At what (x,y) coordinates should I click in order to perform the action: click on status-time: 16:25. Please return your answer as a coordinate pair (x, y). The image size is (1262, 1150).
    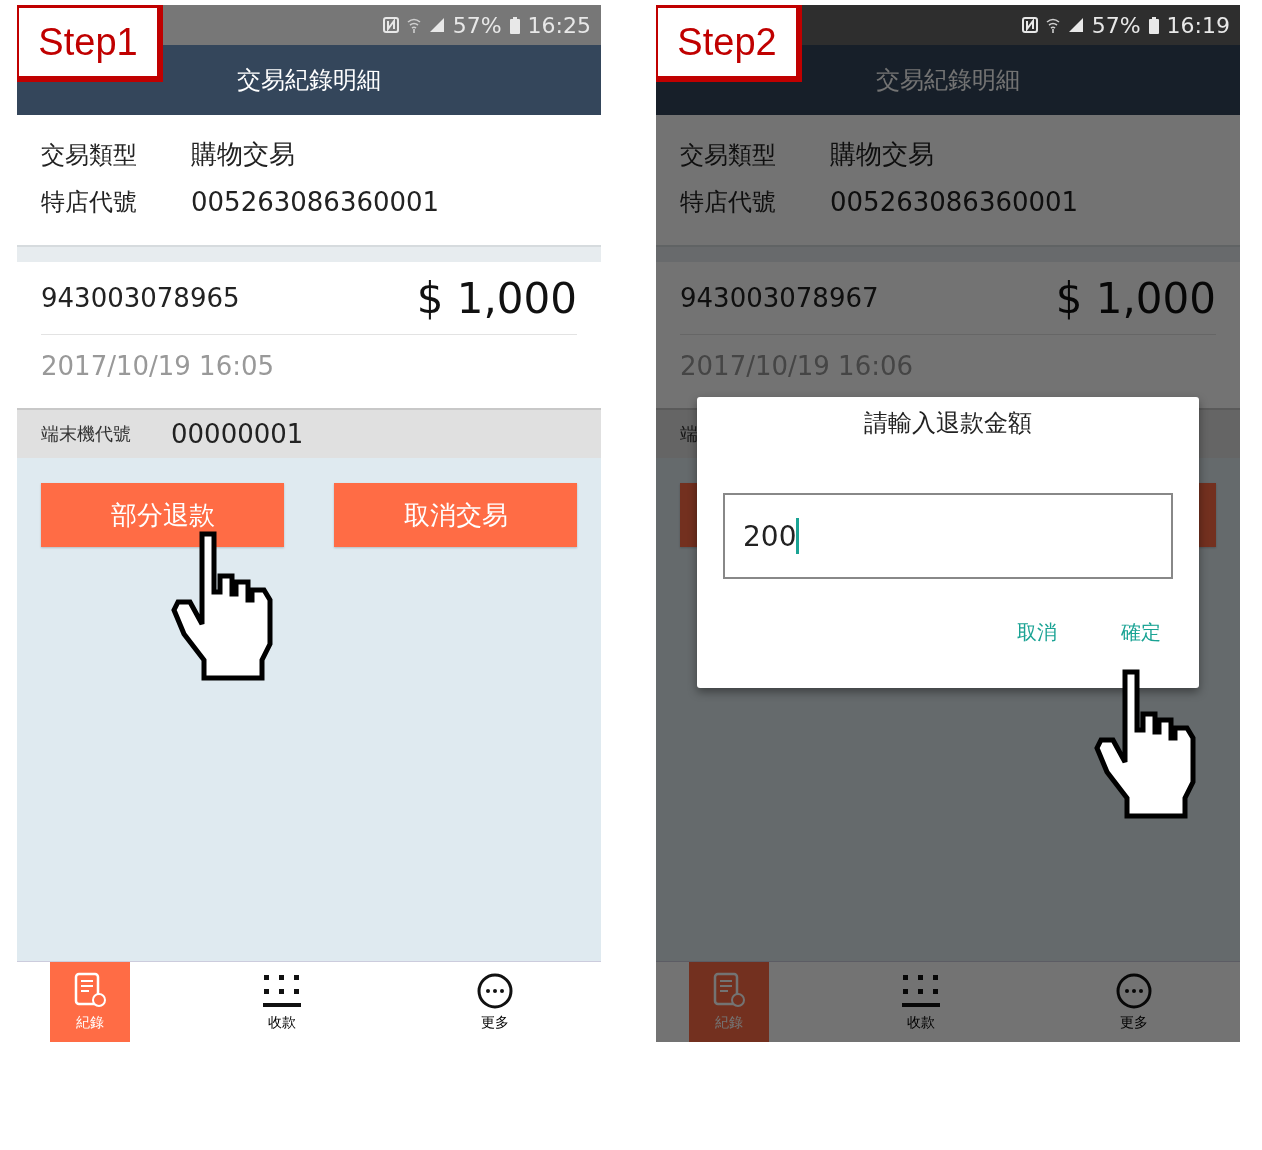
    Looking at the image, I should click on (559, 25).